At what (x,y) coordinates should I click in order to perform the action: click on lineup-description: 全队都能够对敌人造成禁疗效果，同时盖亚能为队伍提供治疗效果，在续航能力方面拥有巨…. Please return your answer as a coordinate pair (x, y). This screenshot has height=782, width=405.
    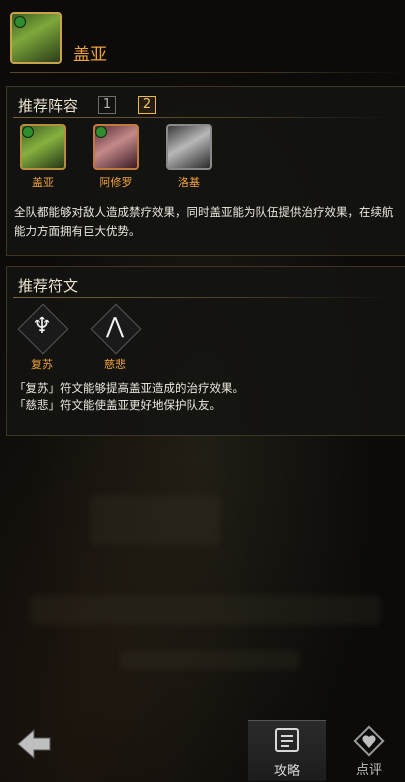
    Looking at the image, I should click on (204, 221).